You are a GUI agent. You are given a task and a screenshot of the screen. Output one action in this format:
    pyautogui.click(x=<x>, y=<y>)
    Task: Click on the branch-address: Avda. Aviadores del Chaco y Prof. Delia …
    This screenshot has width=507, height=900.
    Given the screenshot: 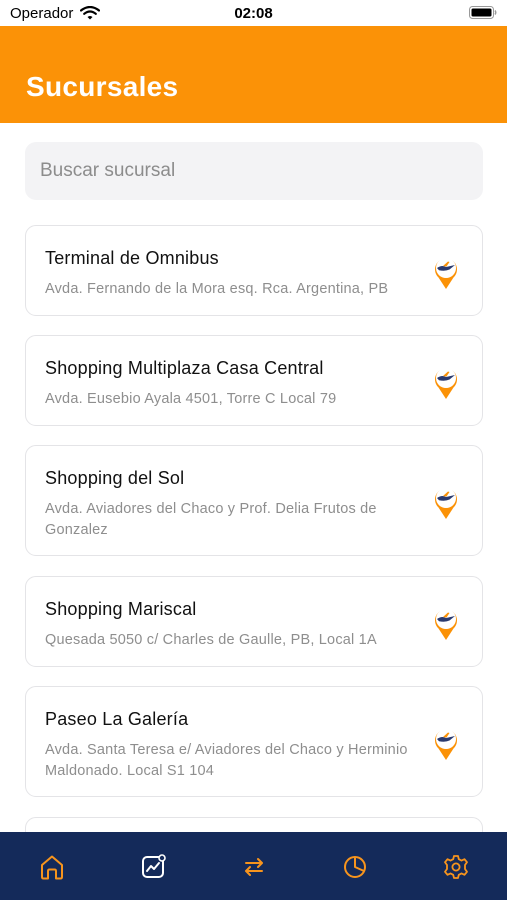 What is the action you would take?
    pyautogui.click(x=211, y=519)
    